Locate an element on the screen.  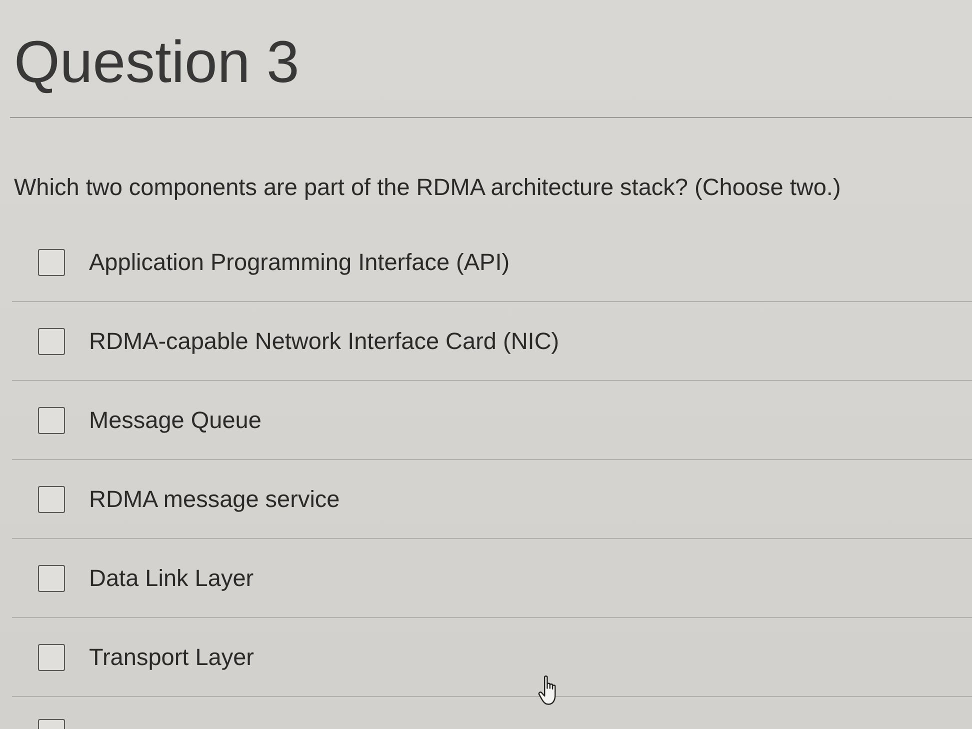
question-title: Question 3 is located at coordinates (157, 62).